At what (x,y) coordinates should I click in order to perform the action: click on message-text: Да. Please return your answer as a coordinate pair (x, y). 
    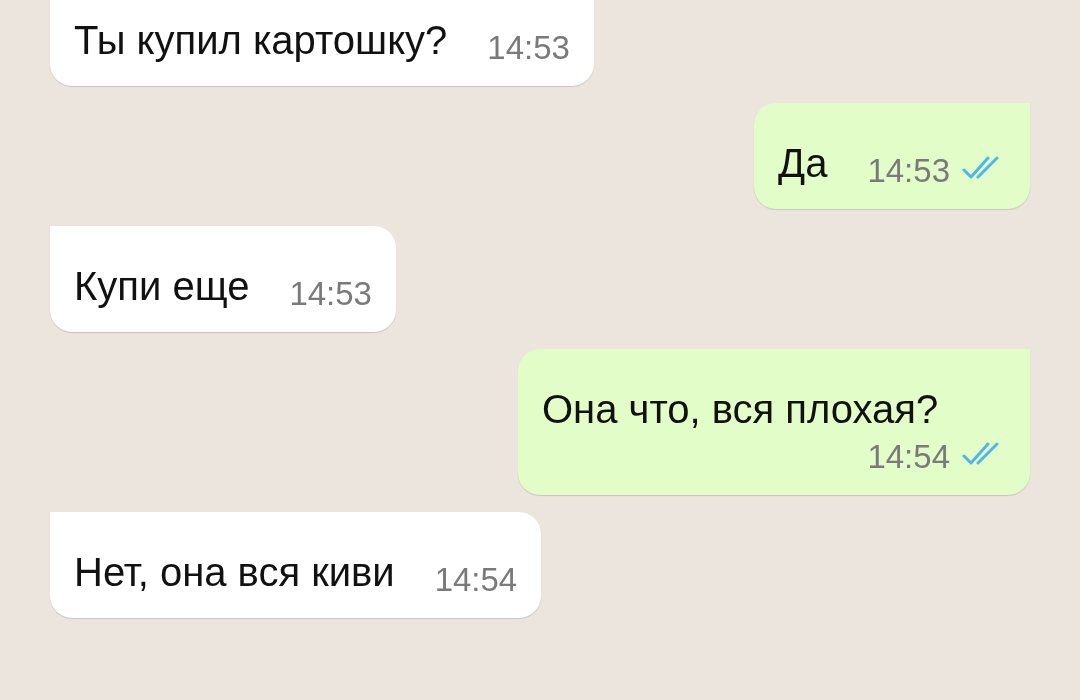
    Looking at the image, I should click on (803, 163).